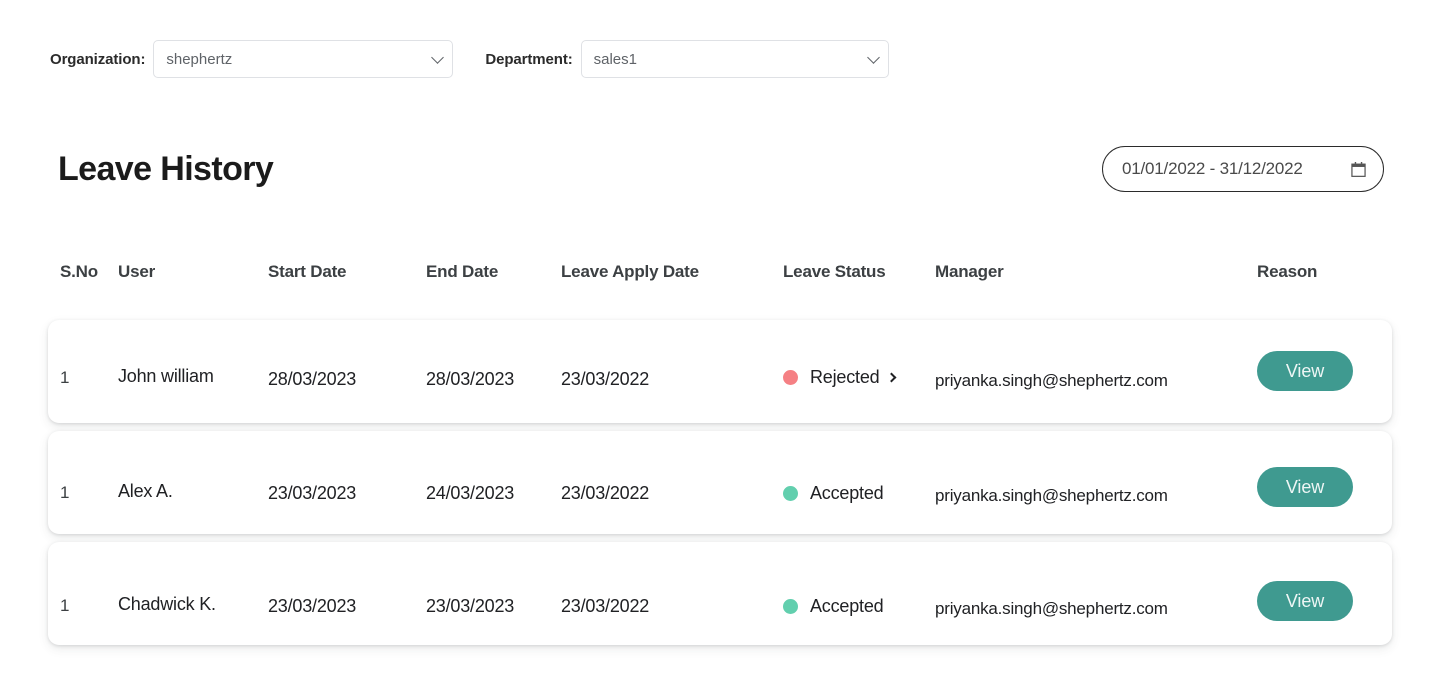 This screenshot has height=685, width=1440. I want to click on organization-filter: Organization: shephertz, so click(252, 59).